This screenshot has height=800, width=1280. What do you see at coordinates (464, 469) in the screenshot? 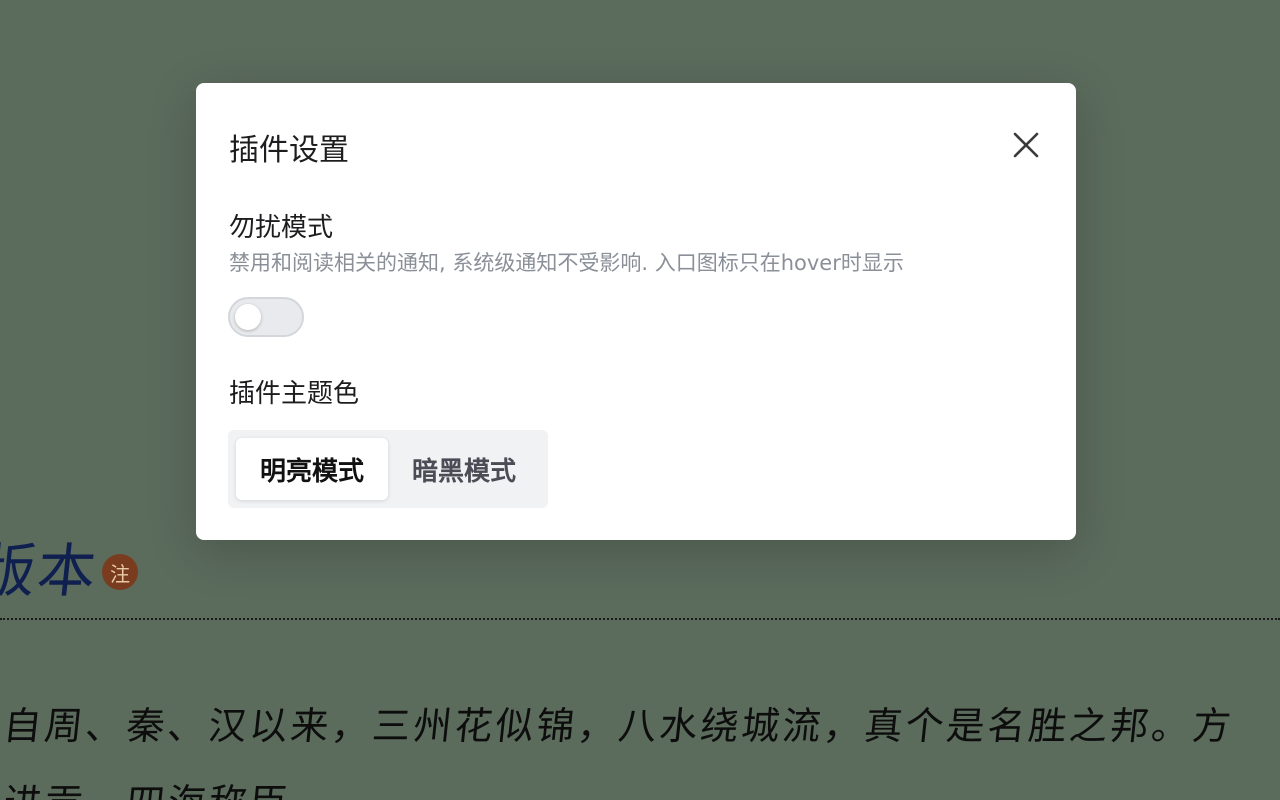
I see `theme-option-dark: 暗黑模式` at bounding box center [464, 469].